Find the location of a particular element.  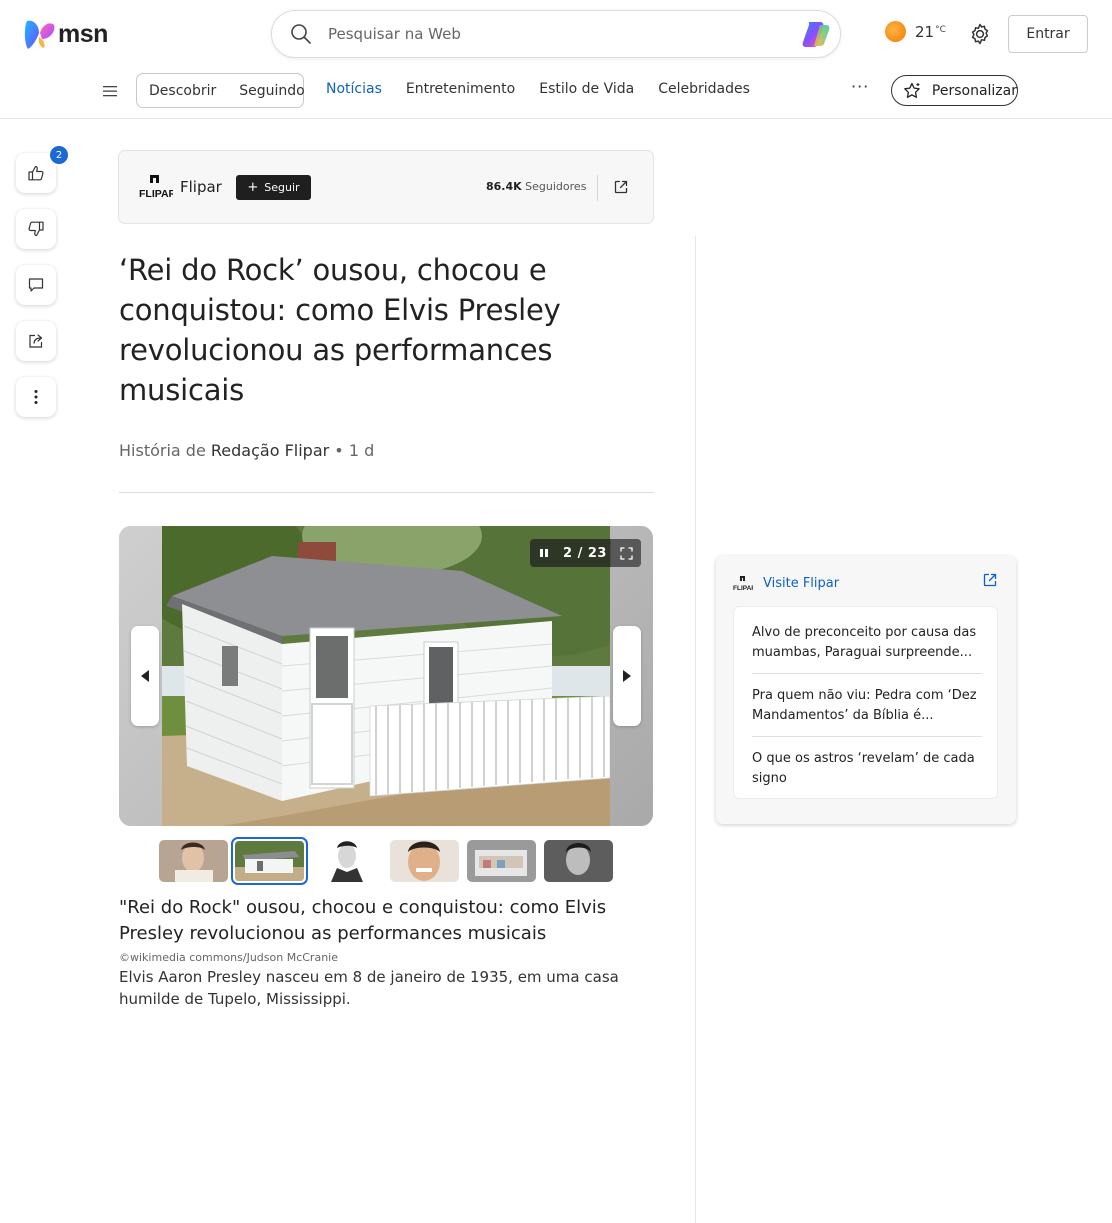

search-icon is located at coordinates (301, 34).